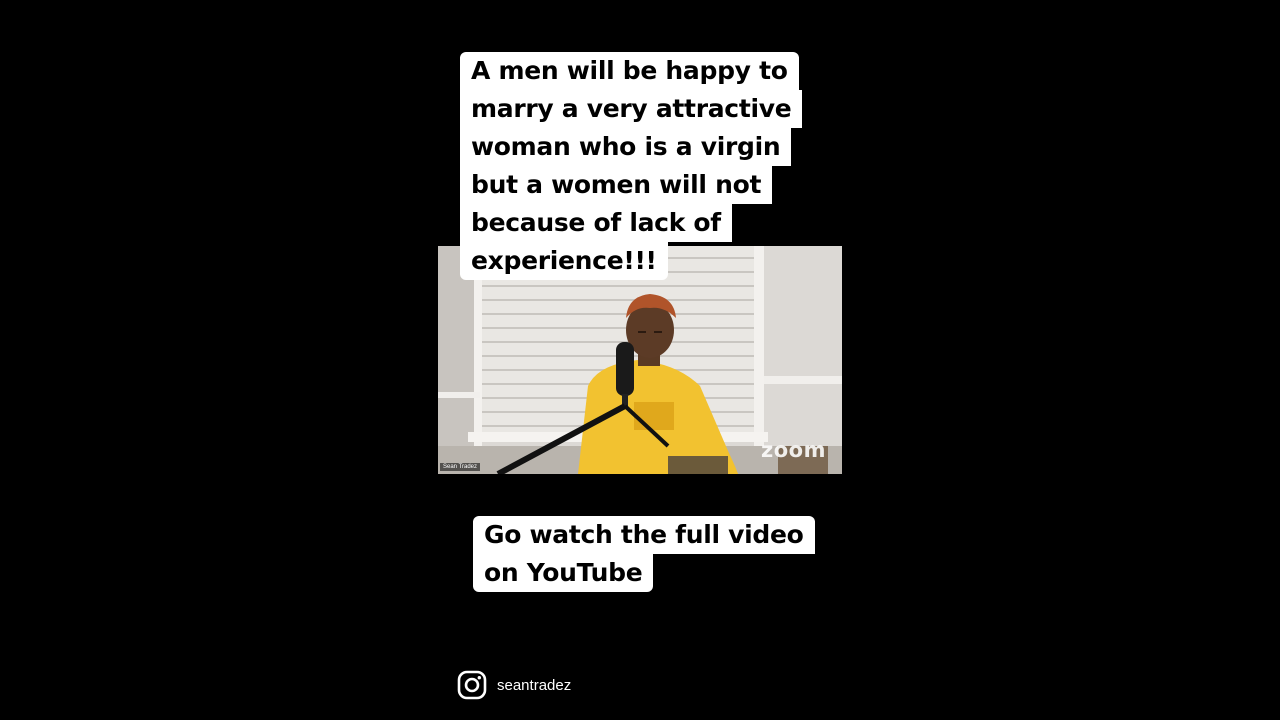  I want to click on caption-bottom: Go watch the full video on YouTube, so click(644, 554).